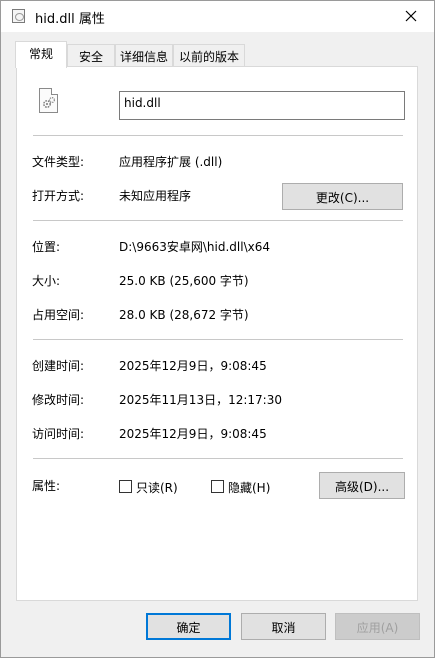 Image resolution: width=435 pixels, height=658 pixels. What do you see at coordinates (41, 54) in the screenshot?
I see `tab-general: 常规` at bounding box center [41, 54].